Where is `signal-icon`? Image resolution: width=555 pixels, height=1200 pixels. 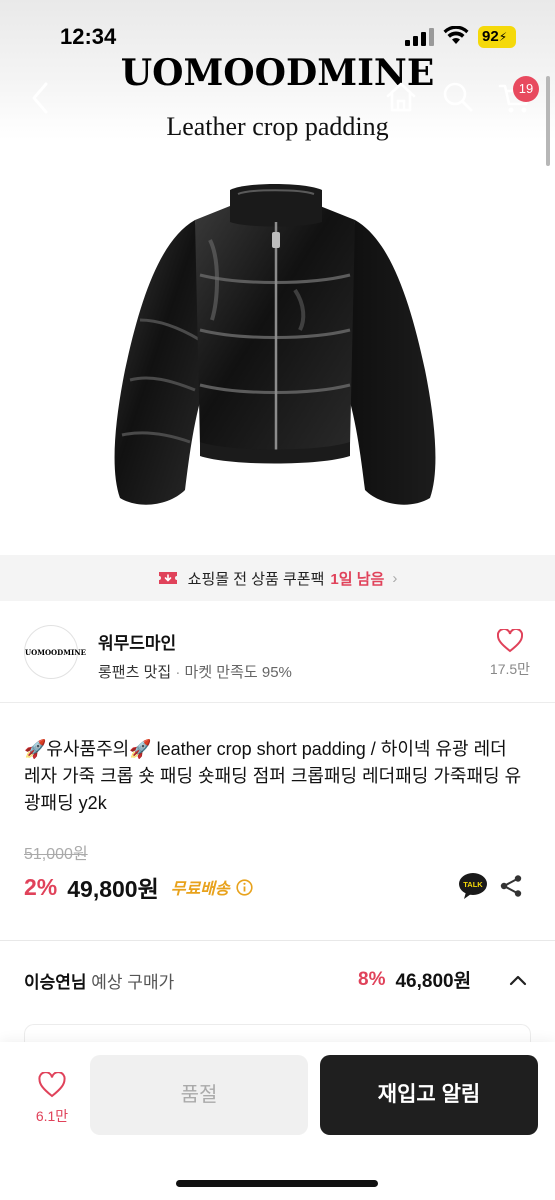
signal-icon is located at coordinates (419, 37).